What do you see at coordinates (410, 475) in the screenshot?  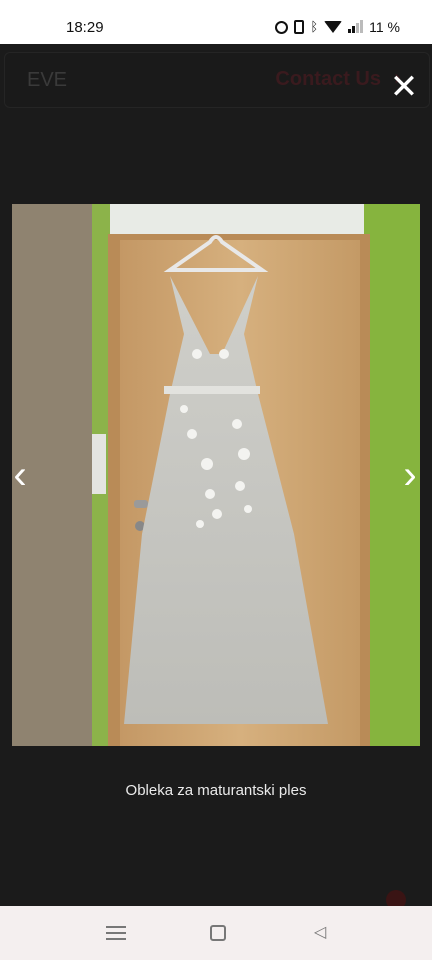 I see `chevron-right-icon: ›` at bounding box center [410, 475].